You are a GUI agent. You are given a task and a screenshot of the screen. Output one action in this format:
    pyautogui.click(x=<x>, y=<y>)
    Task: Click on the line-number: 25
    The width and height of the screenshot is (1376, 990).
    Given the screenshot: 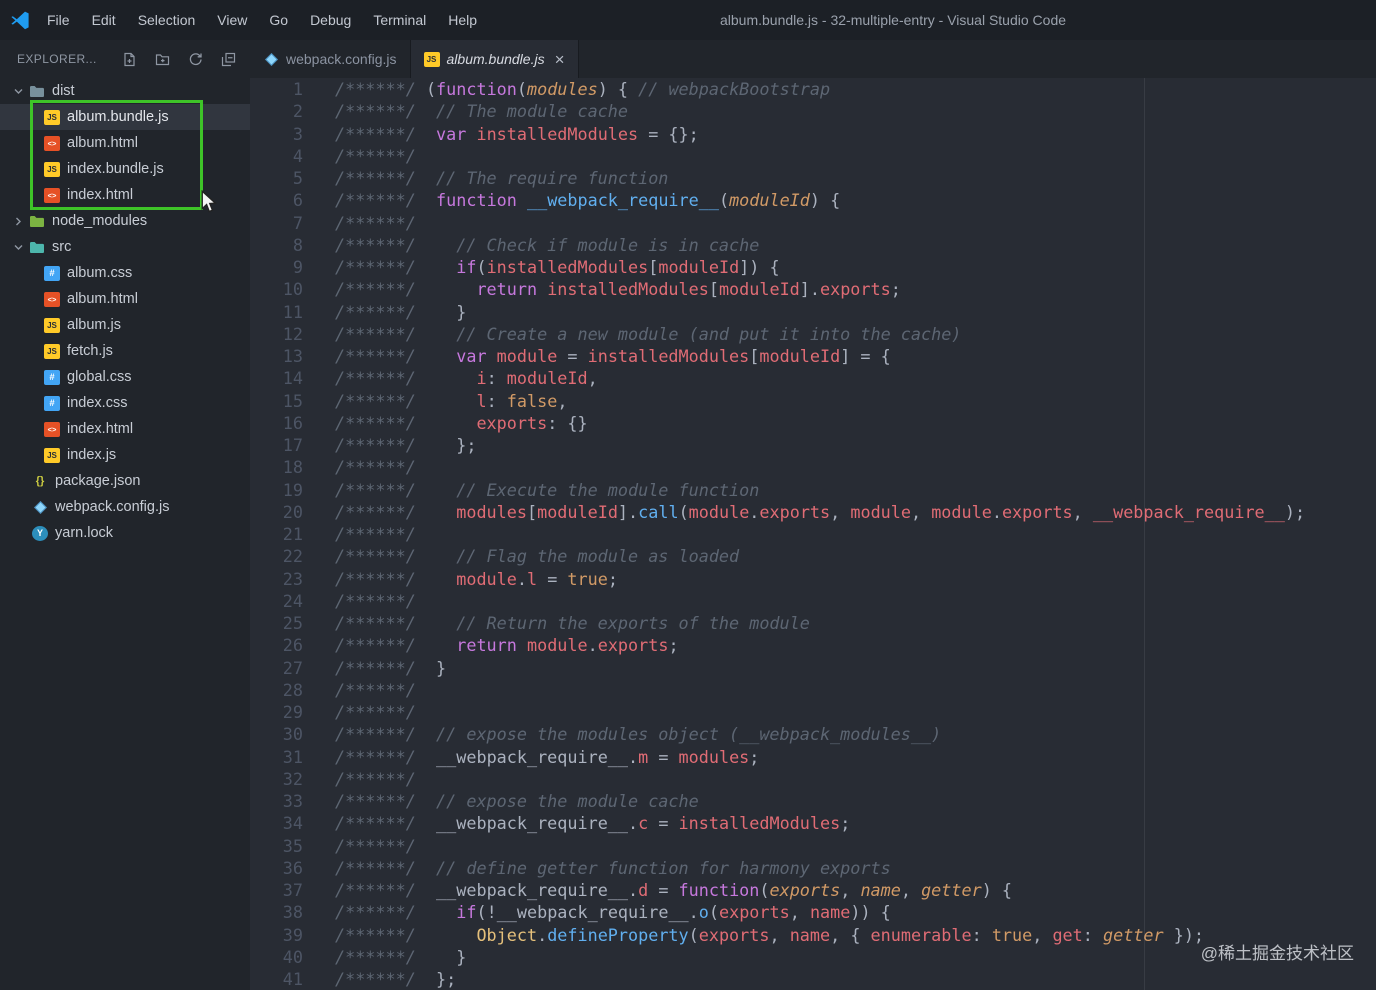 What is the action you would take?
    pyautogui.click(x=292, y=623)
    